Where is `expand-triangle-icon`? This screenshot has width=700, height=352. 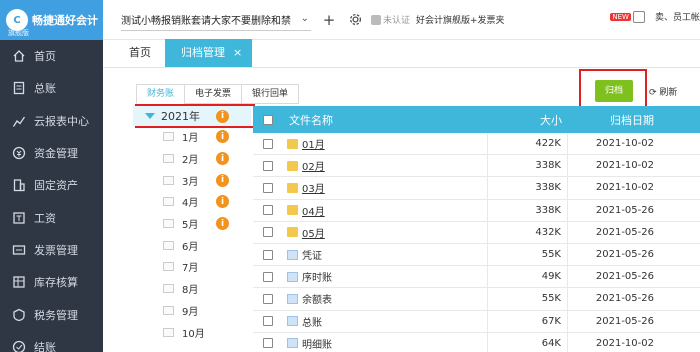 expand-triangle-icon is located at coordinates (150, 116).